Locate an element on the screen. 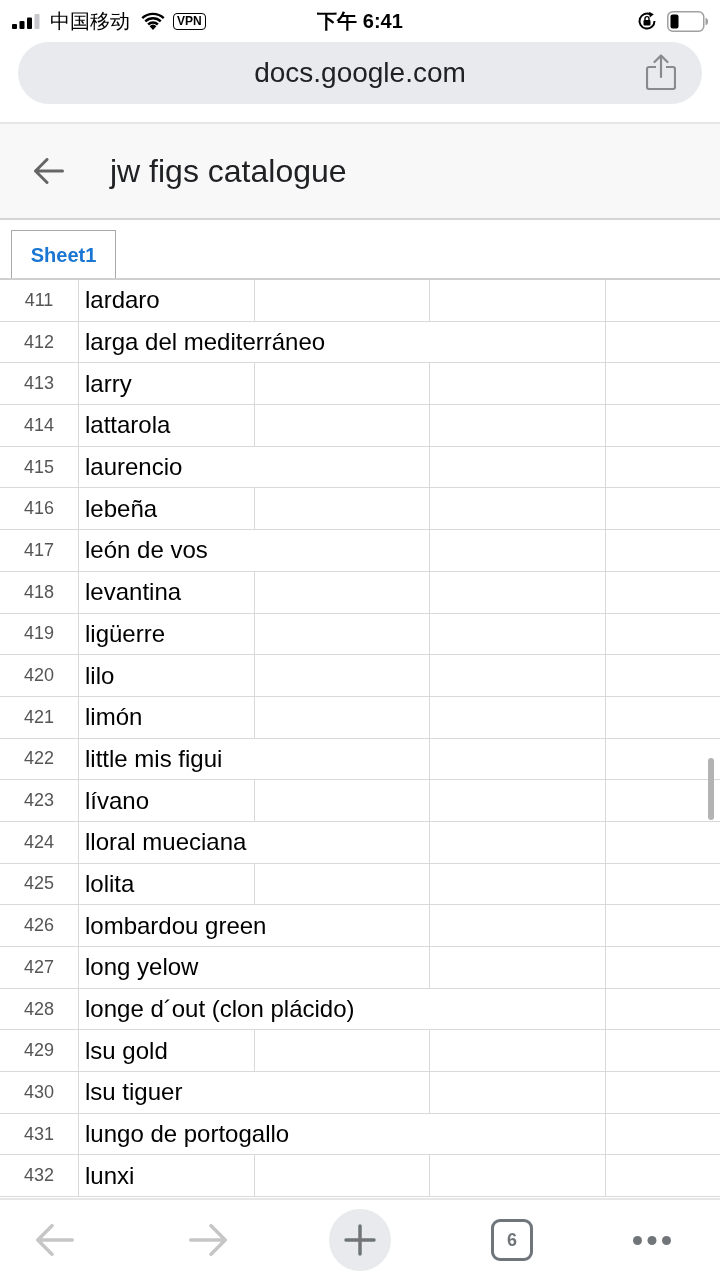 This screenshot has width=720, height=1280. vpn-label: VPN is located at coordinates (189, 21).